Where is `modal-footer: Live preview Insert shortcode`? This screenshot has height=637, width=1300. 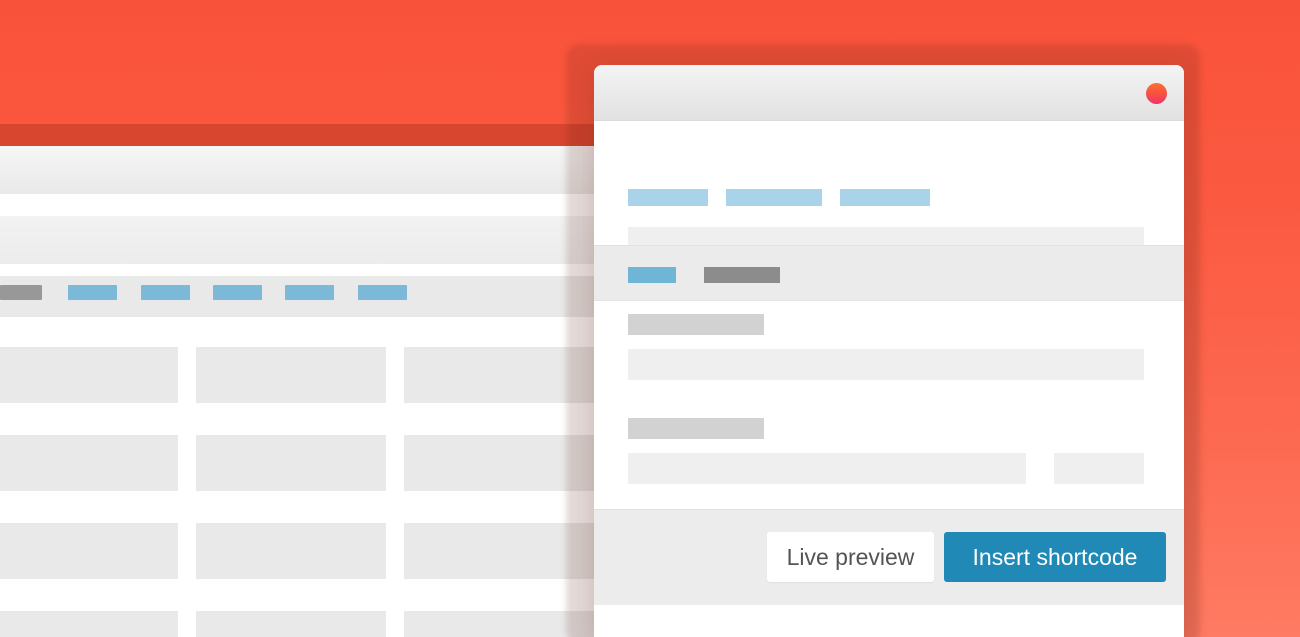 modal-footer: Live preview Insert shortcode is located at coordinates (889, 557).